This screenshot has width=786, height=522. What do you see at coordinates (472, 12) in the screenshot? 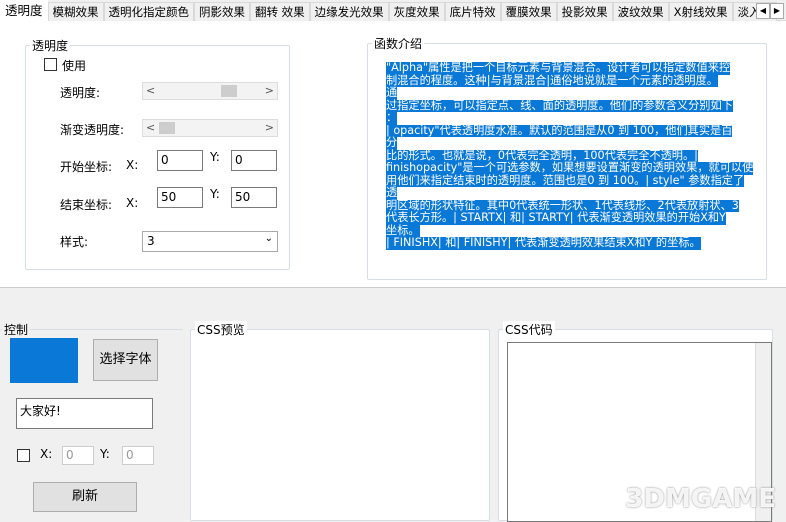
I see `tab-7: 底片特效` at bounding box center [472, 12].